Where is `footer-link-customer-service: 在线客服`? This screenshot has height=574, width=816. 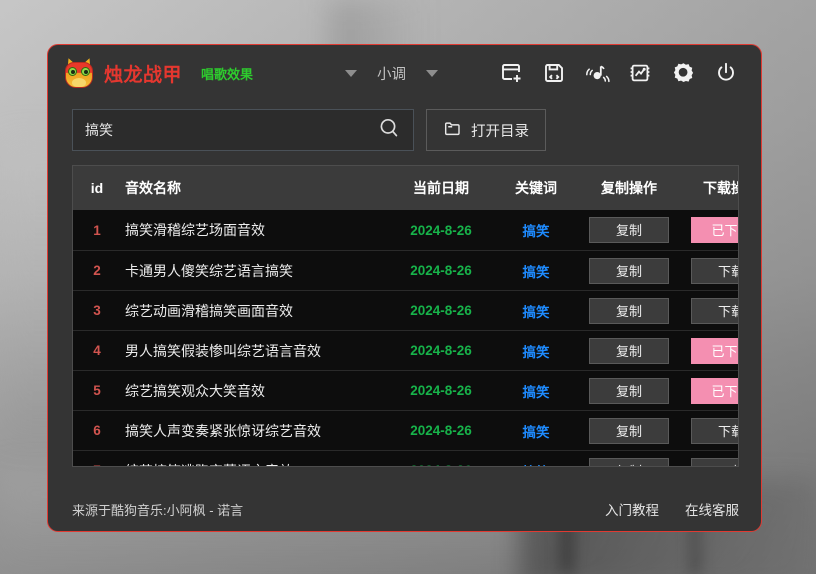
footer-link-customer-service: 在线客服 is located at coordinates (712, 509).